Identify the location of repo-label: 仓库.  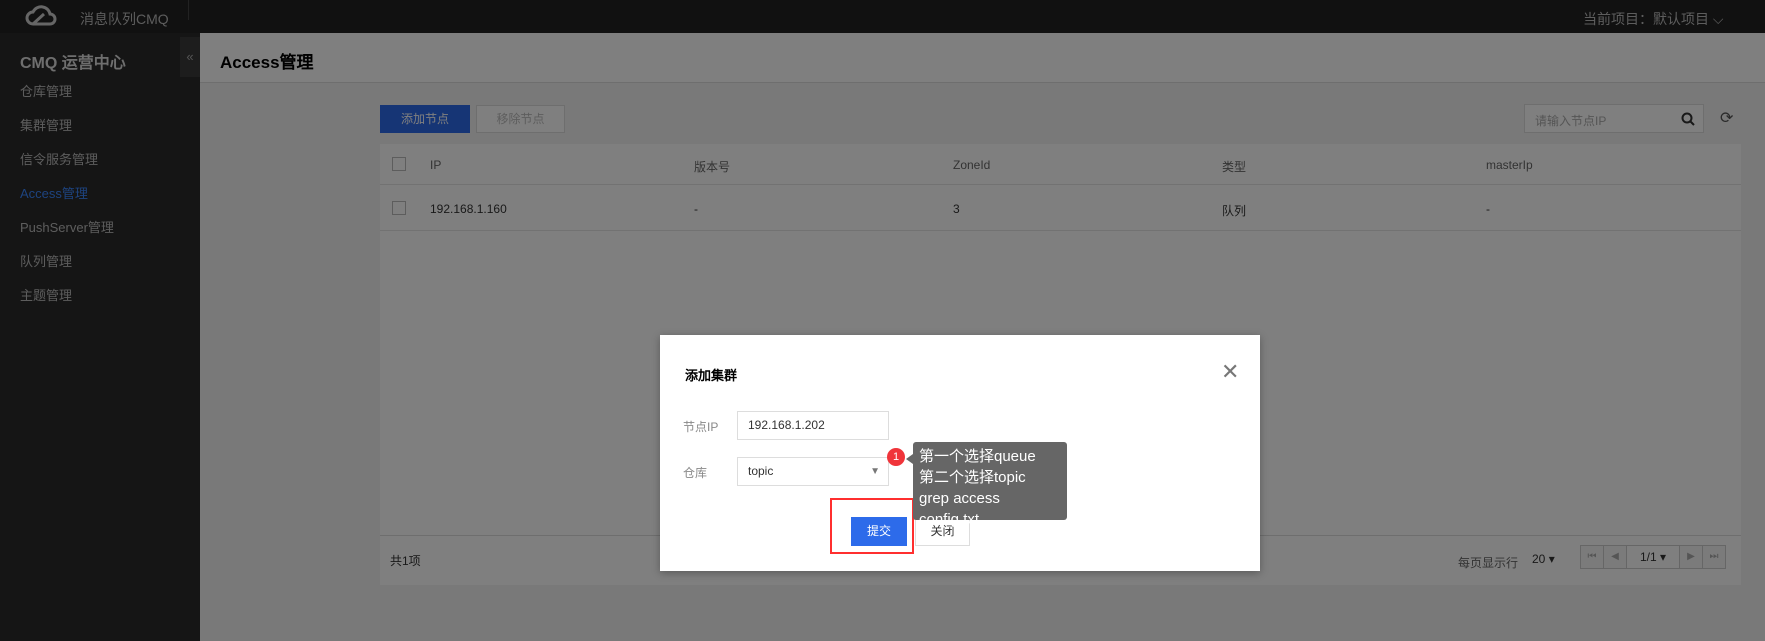
(695, 473).